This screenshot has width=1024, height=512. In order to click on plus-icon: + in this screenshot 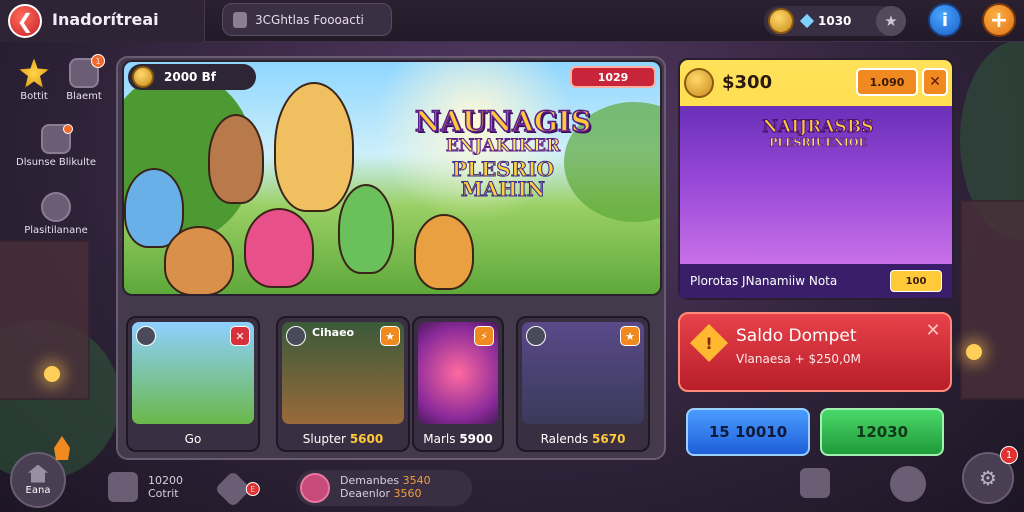, I will do `click(999, 20)`.